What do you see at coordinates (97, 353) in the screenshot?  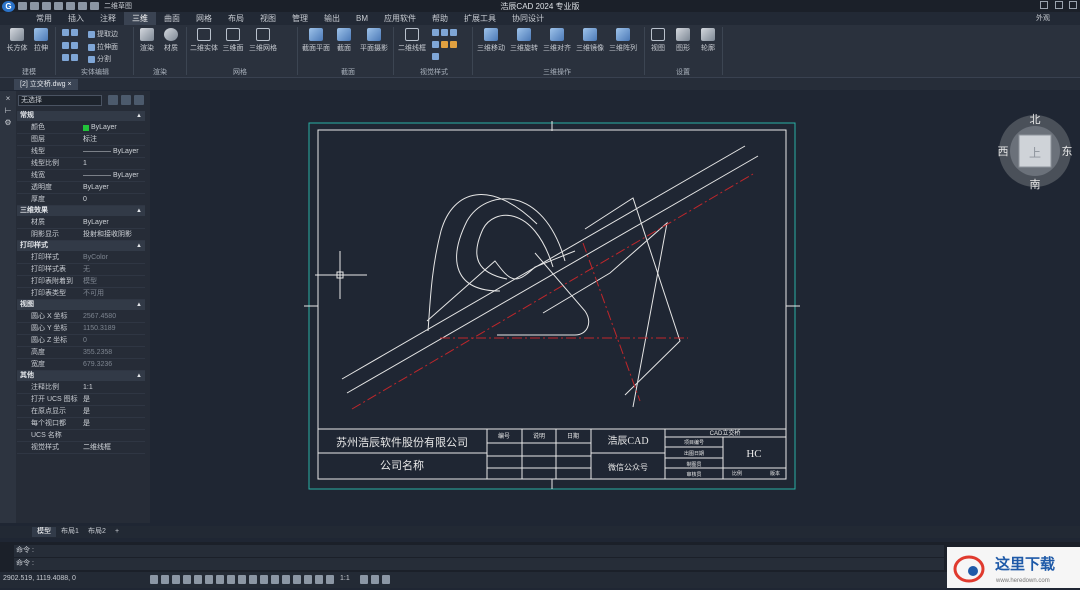 I see `property-value: 355.2358` at bounding box center [97, 353].